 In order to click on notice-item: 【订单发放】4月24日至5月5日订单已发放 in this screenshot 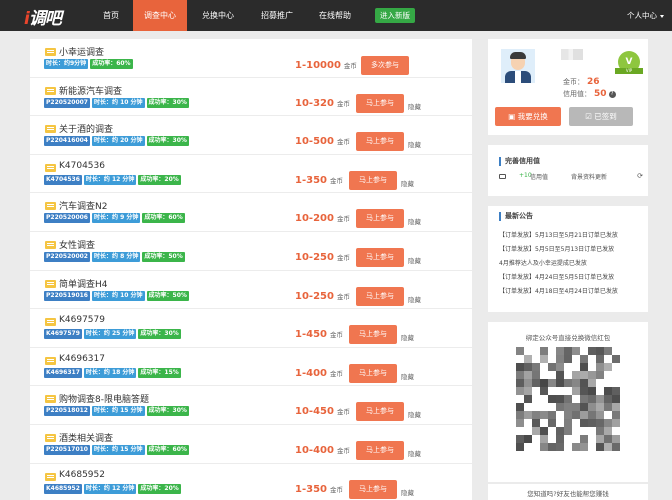, I will do `click(556, 276)`.